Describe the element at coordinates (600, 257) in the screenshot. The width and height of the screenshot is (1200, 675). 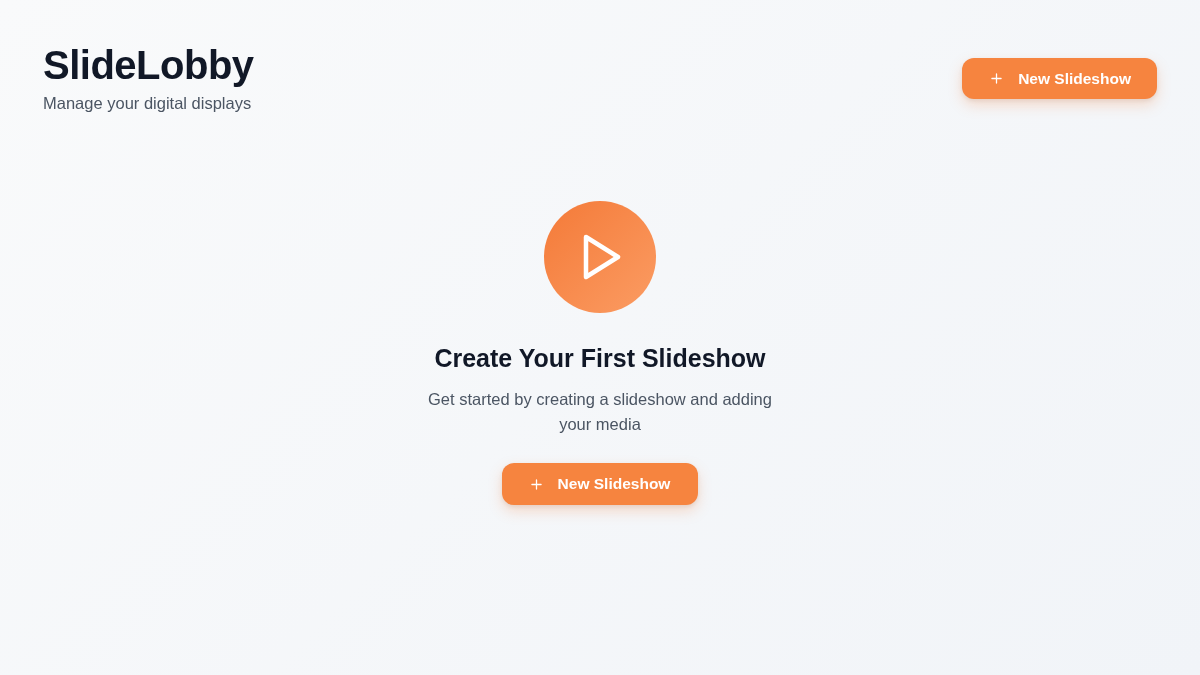
I see `play-icon` at that location.